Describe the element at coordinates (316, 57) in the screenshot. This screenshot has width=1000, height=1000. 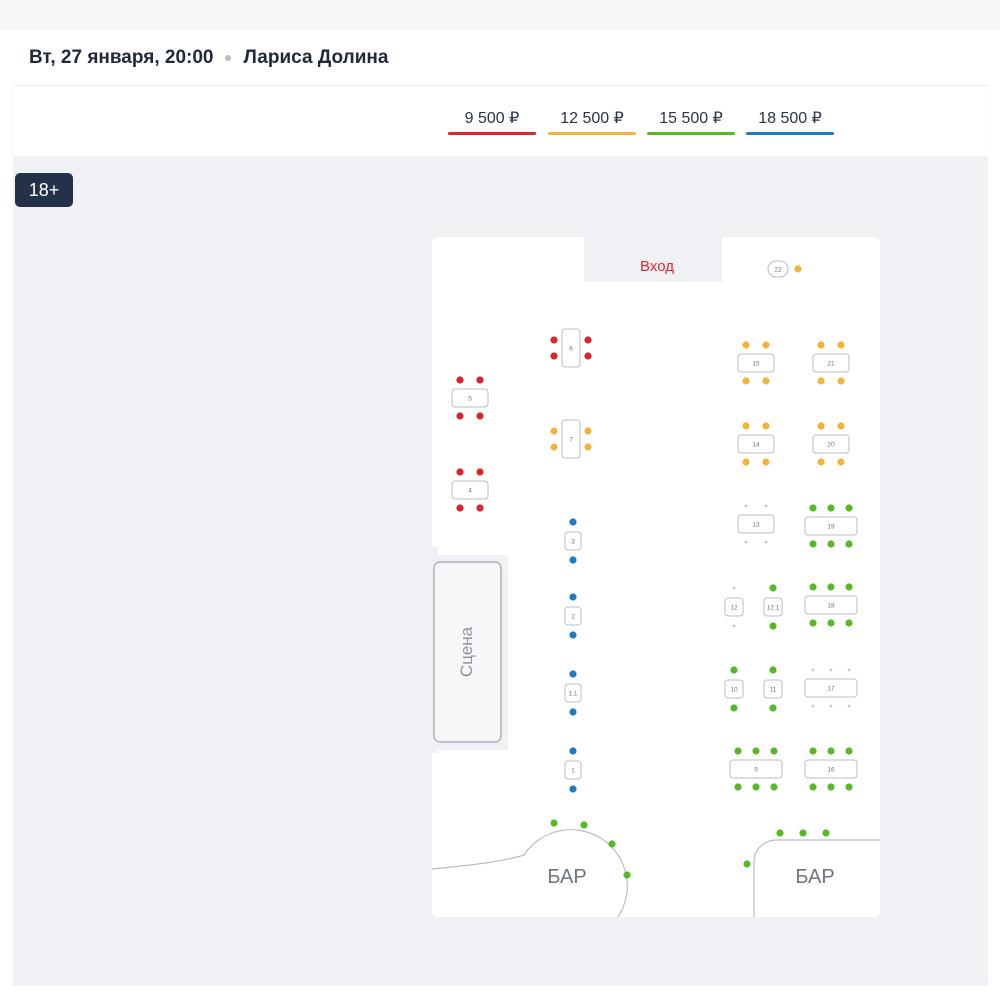
I see `event-artist: Лариса Долина` at that location.